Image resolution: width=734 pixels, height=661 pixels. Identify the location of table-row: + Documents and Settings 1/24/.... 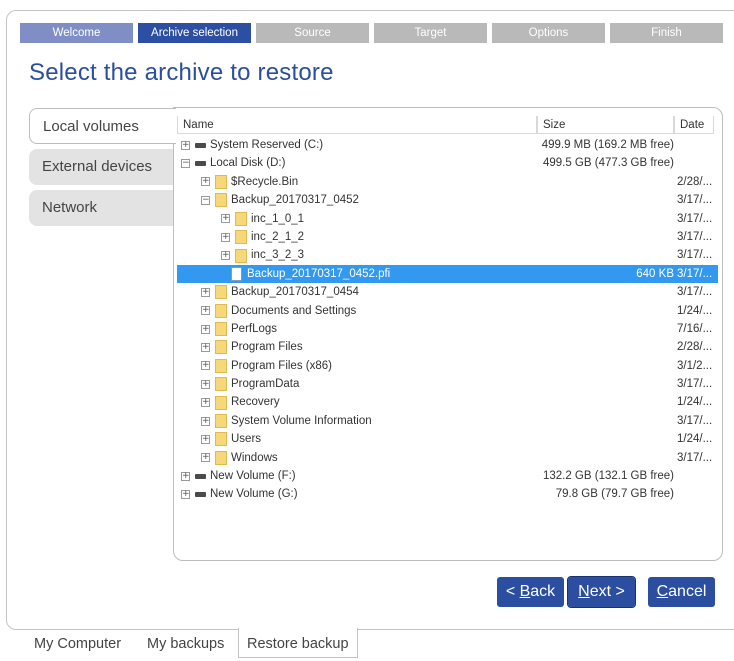
(447, 311).